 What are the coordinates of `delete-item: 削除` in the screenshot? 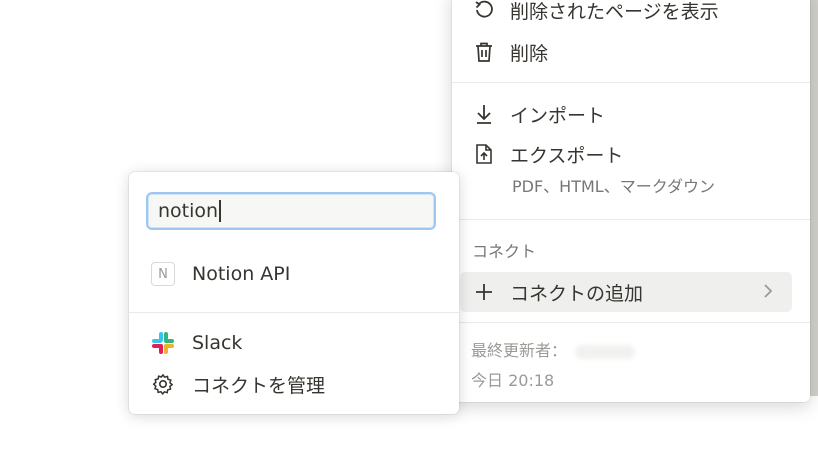 It's located at (631, 52).